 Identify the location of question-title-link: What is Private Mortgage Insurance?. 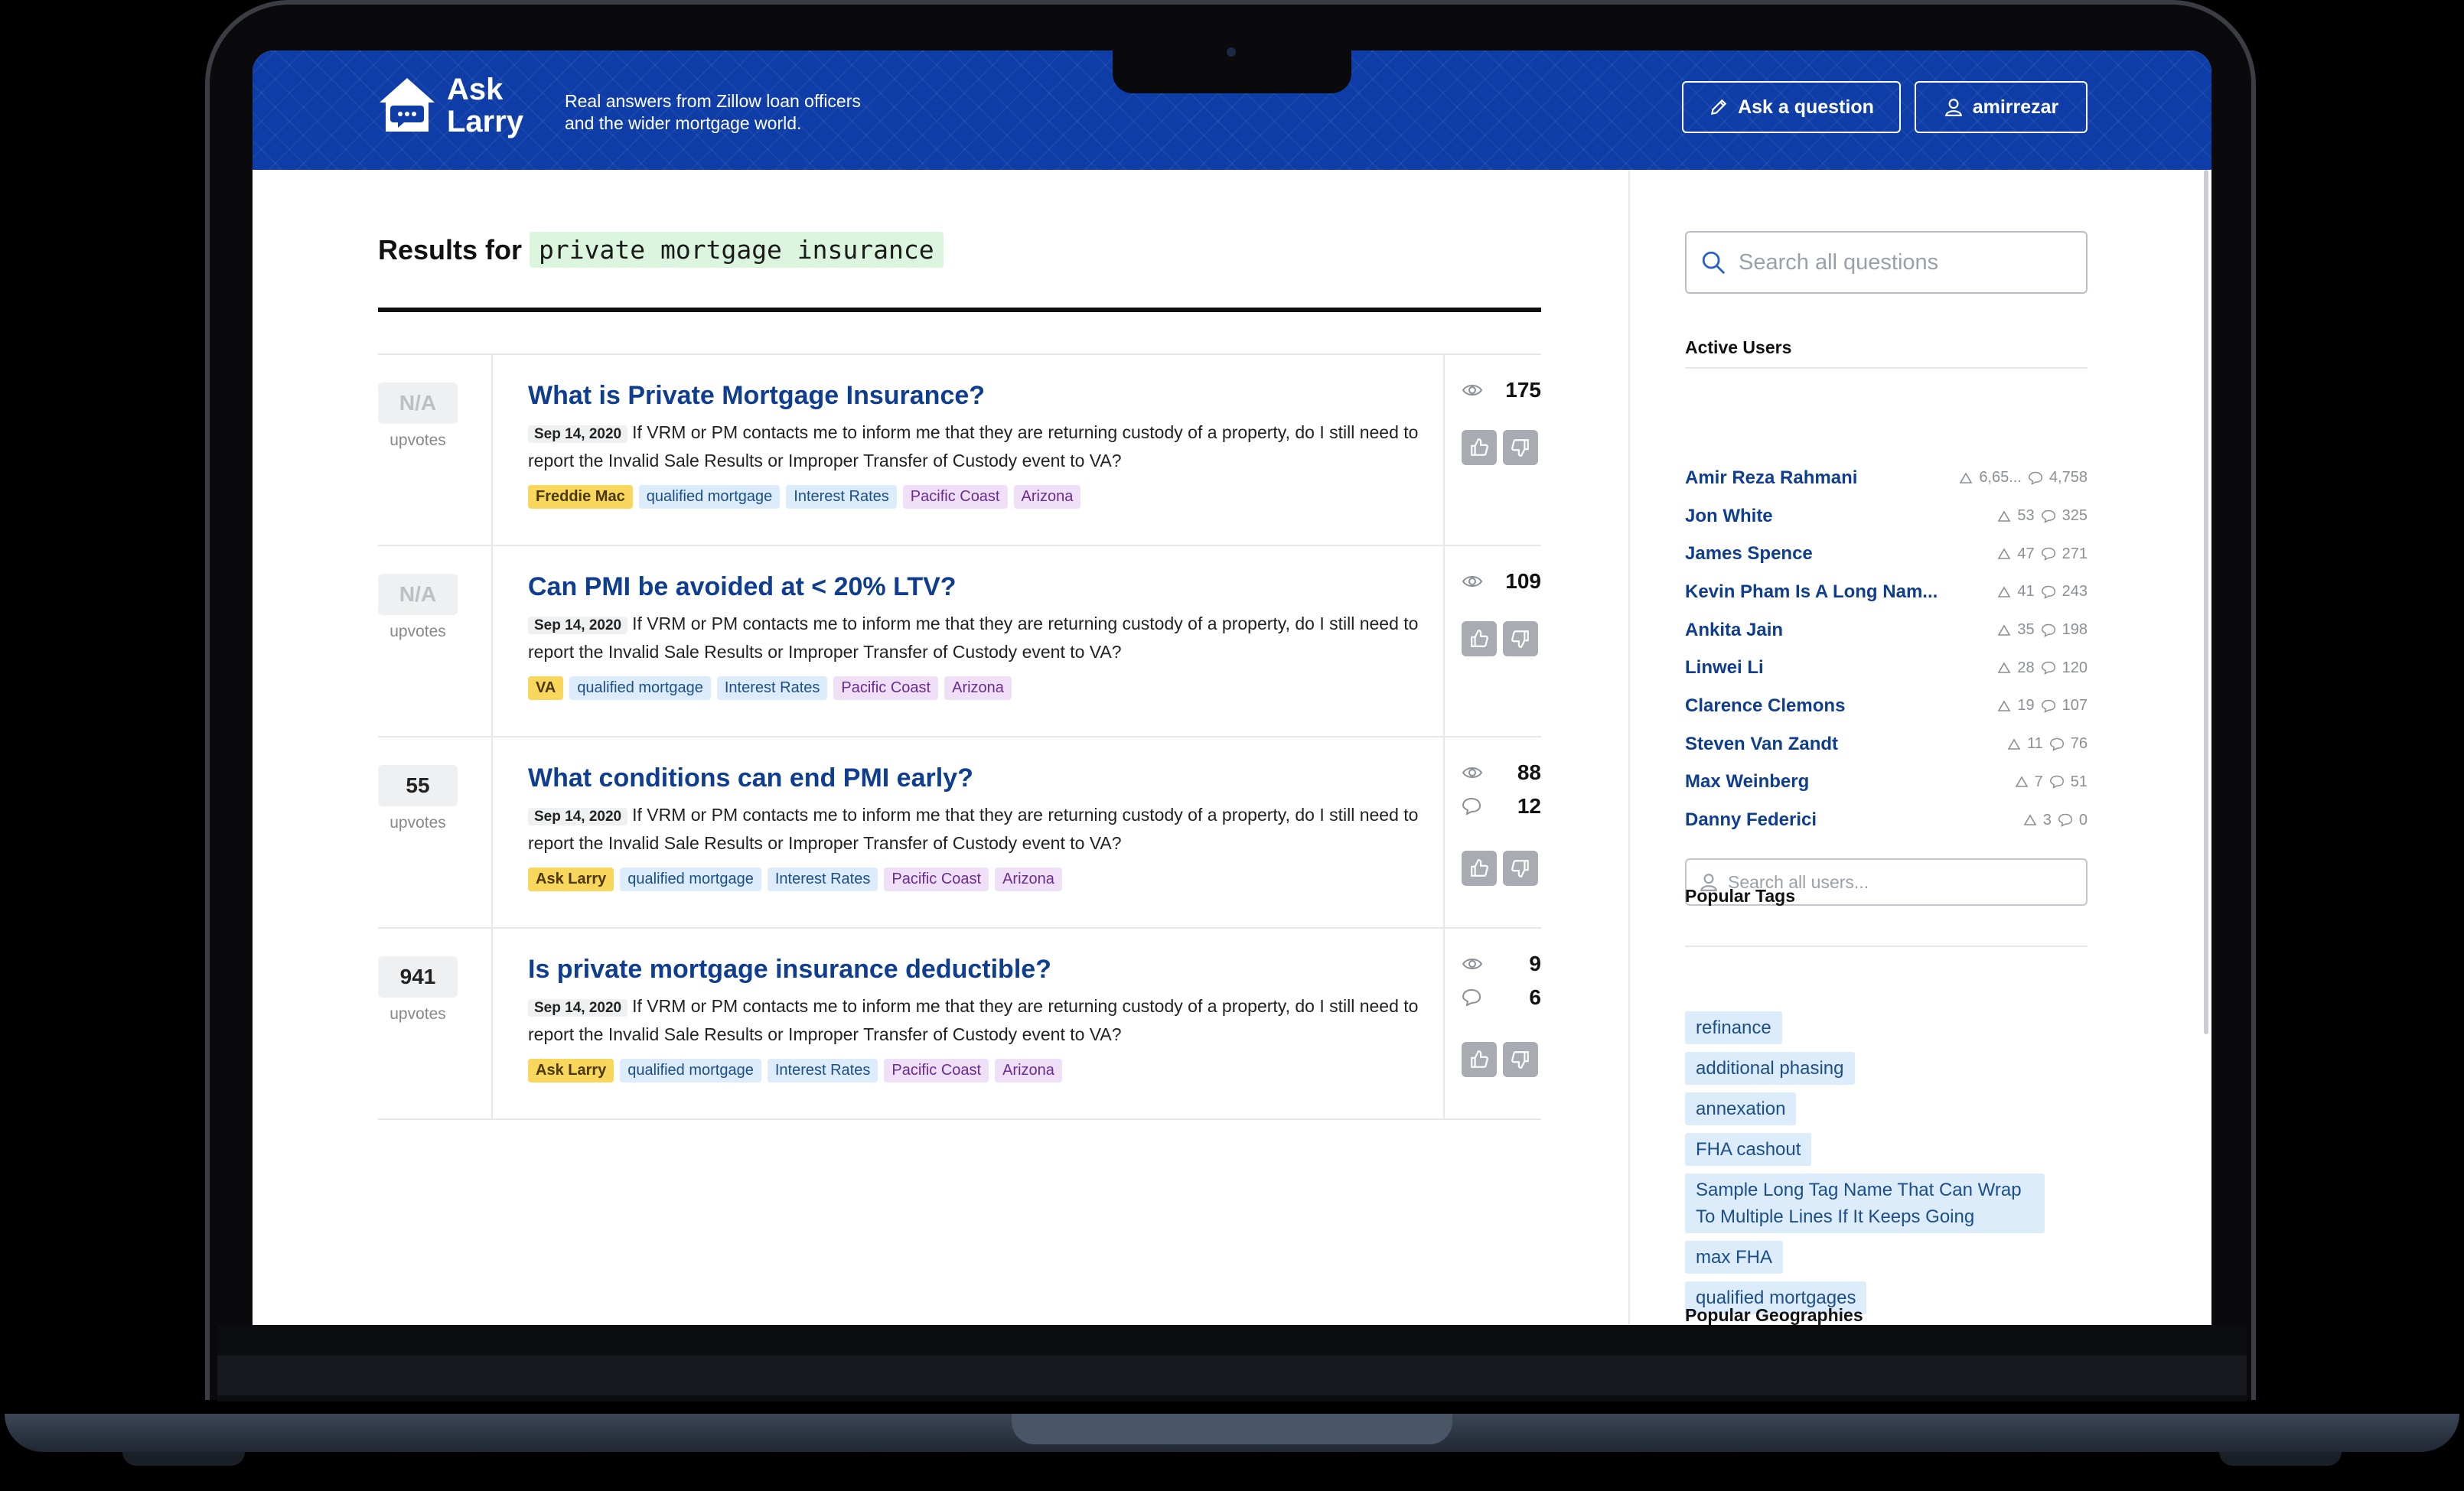
(757, 396).